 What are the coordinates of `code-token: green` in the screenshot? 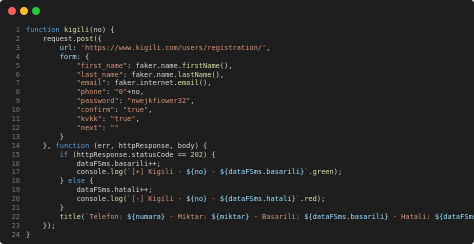 It's located at (323, 172).